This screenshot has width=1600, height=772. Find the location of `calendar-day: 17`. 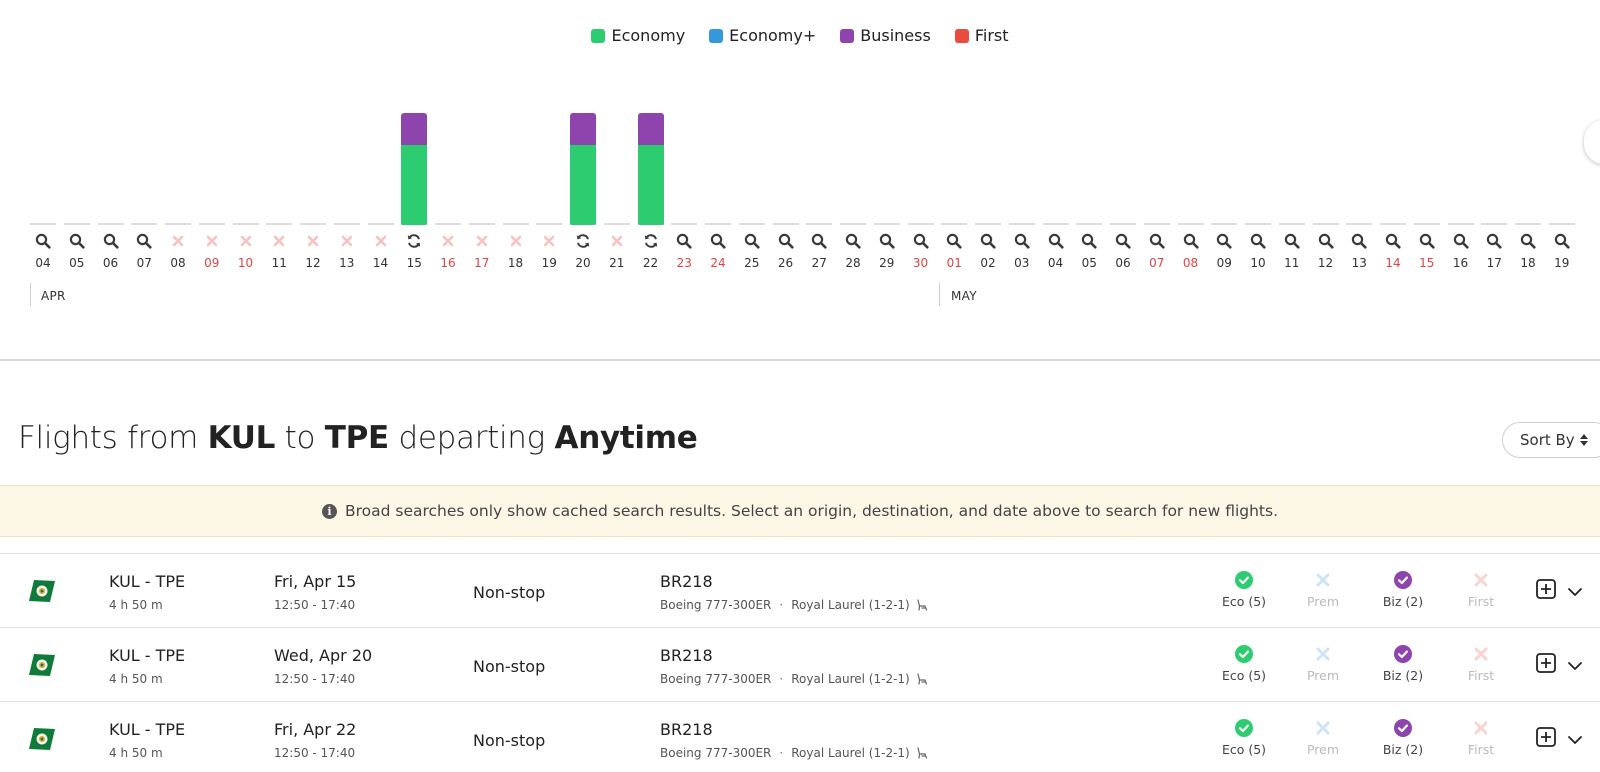

calendar-day: 17 is located at coordinates (1494, 140).